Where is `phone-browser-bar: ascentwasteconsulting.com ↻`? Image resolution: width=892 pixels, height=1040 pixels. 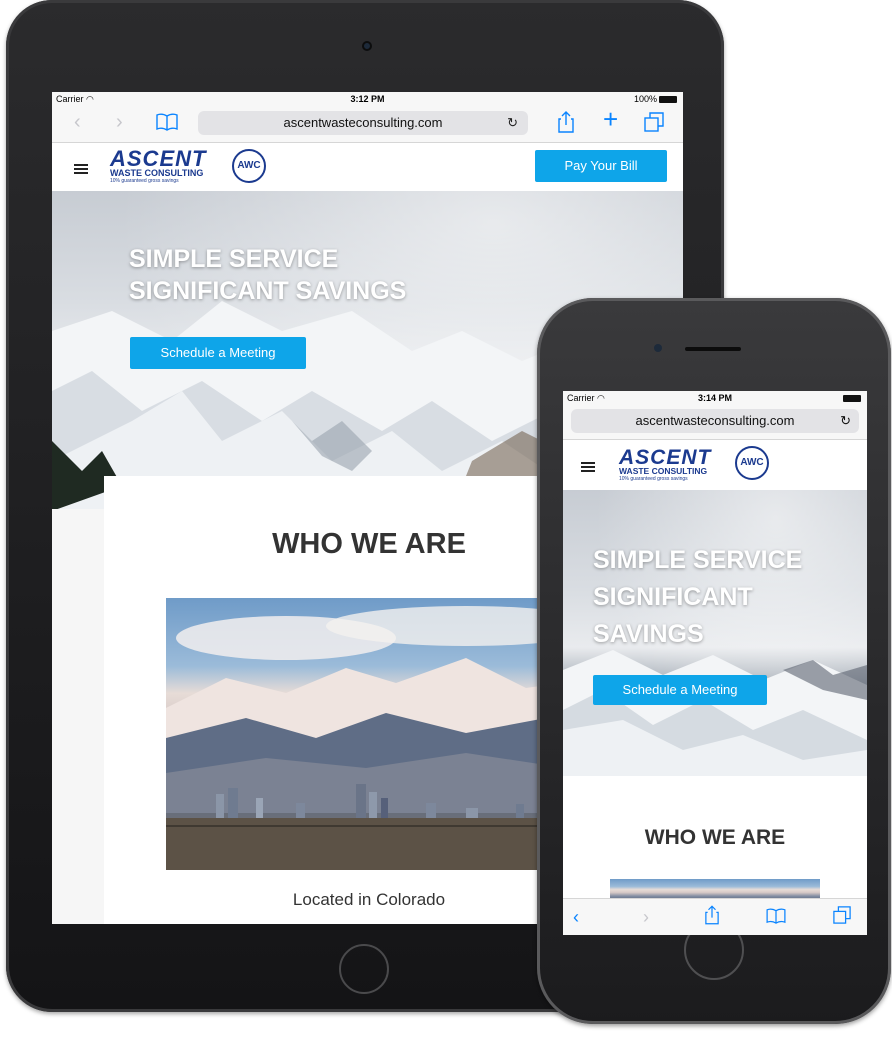
phone-browser-bar: ascentwasteconsulting.com ↻ is located at coordinates (715, 422).